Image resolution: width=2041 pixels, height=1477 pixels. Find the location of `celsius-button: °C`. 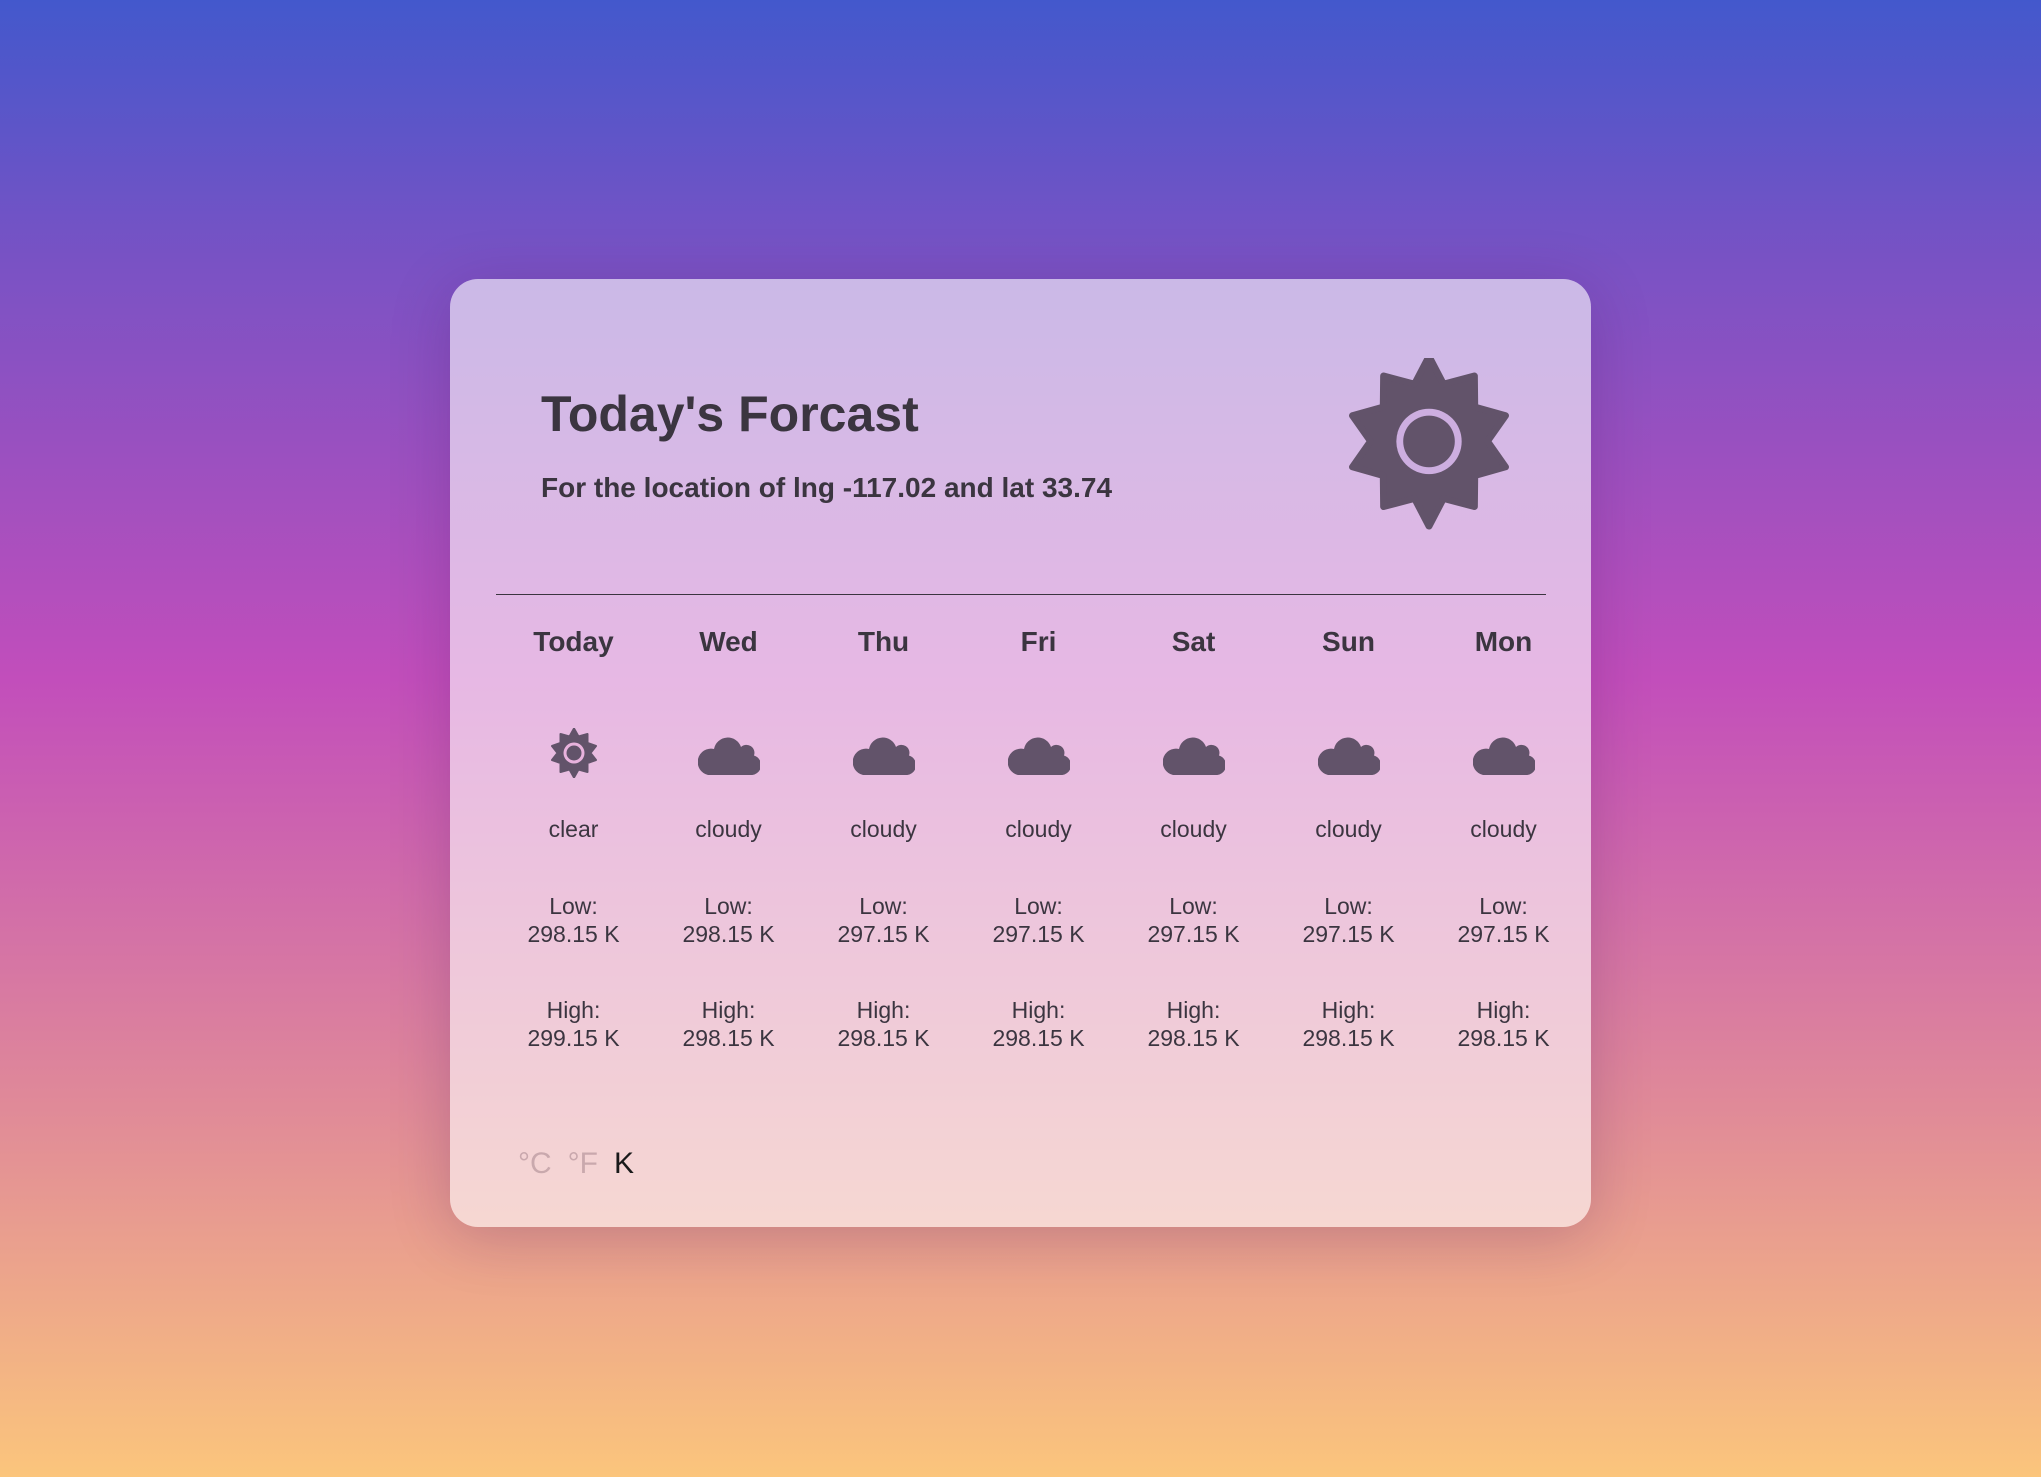

celsius-button: °C is located at coordinates (535, 1164).